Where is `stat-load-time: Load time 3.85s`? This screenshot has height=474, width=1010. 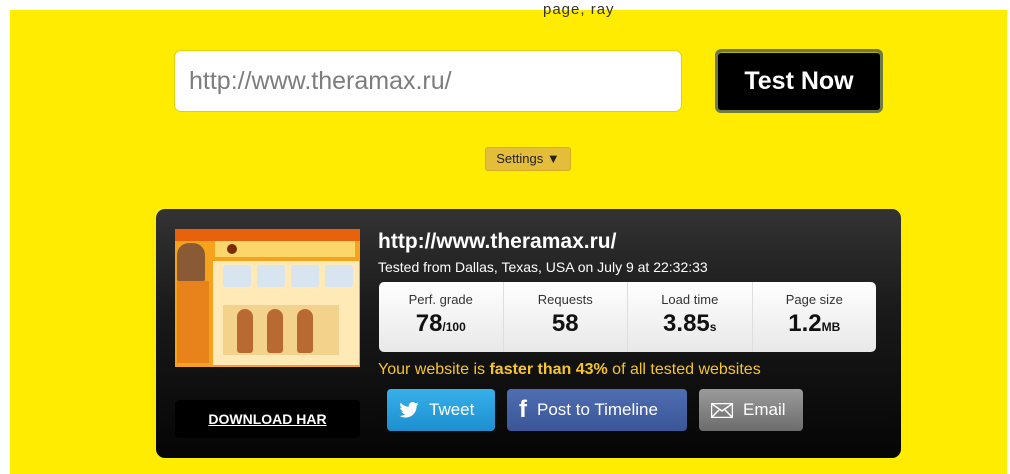
stat-load-time: Load time 3.85s is located at coordinates (689, 317).